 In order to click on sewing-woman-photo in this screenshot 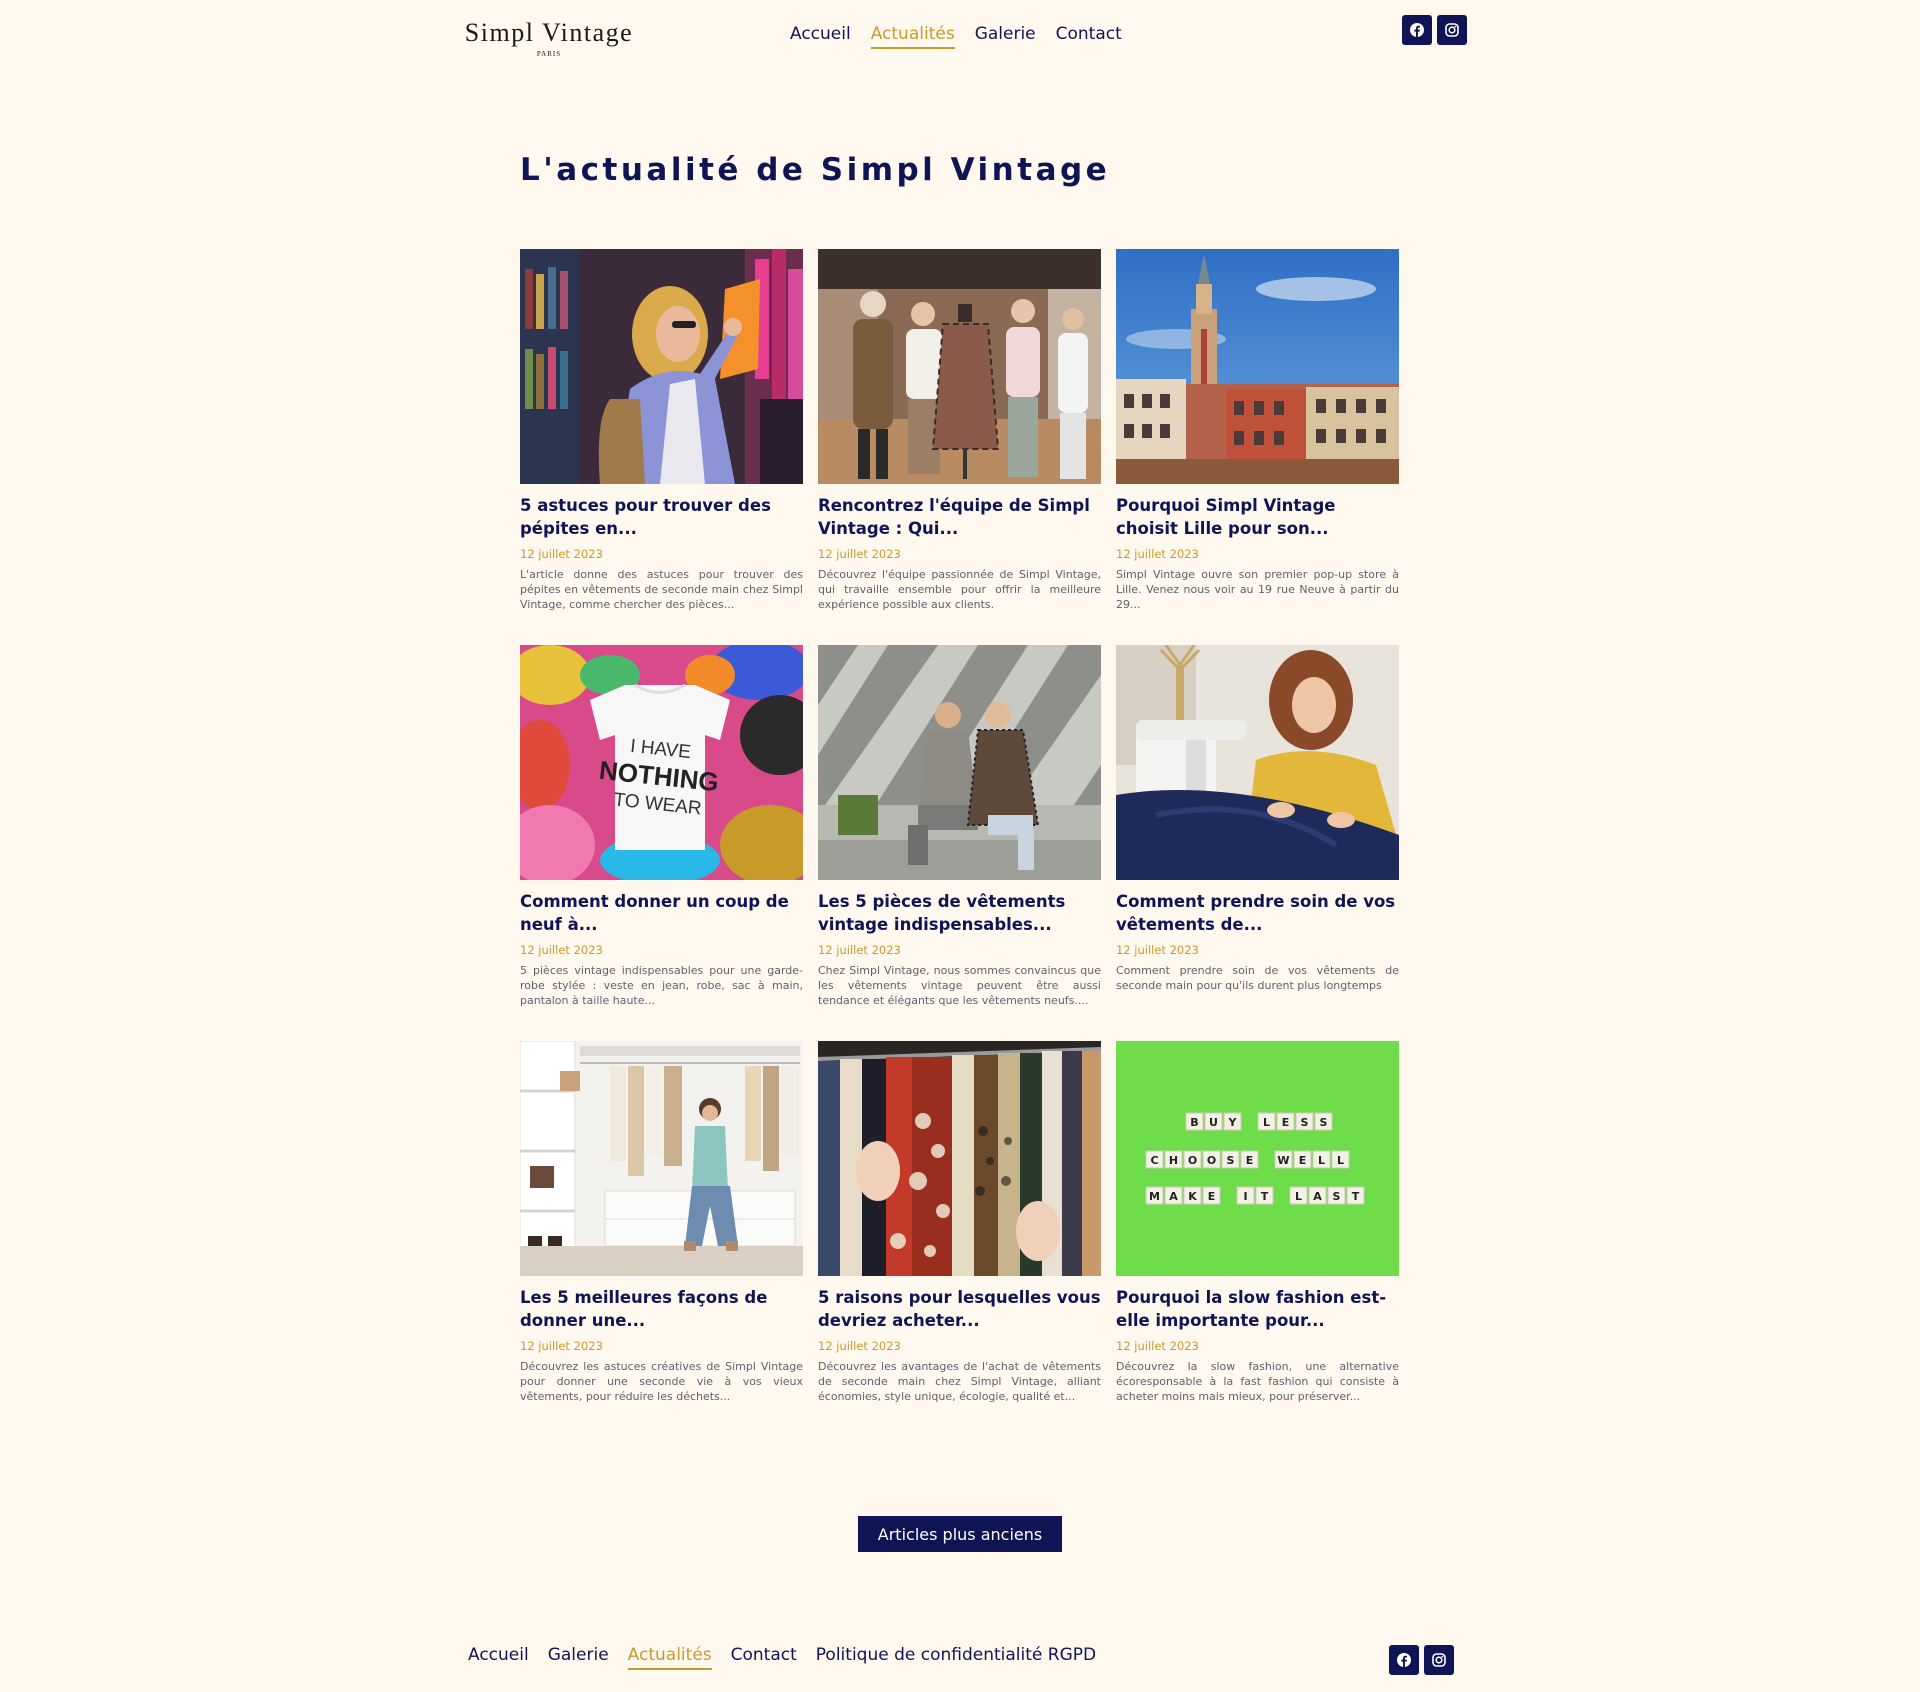, I will do `click(1257, 762)`.